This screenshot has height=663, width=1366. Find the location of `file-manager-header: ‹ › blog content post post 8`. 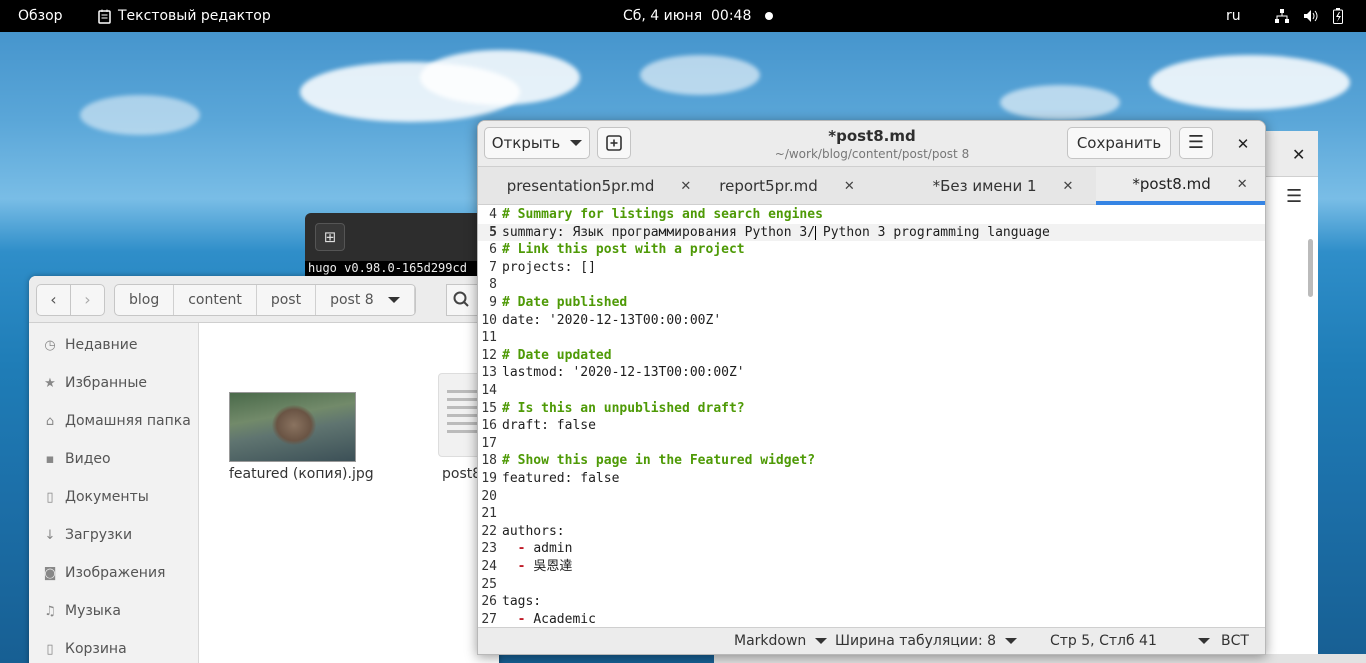

file-manager-header: ‹ › blog content post post 8 is located at coordinates (264, 299).